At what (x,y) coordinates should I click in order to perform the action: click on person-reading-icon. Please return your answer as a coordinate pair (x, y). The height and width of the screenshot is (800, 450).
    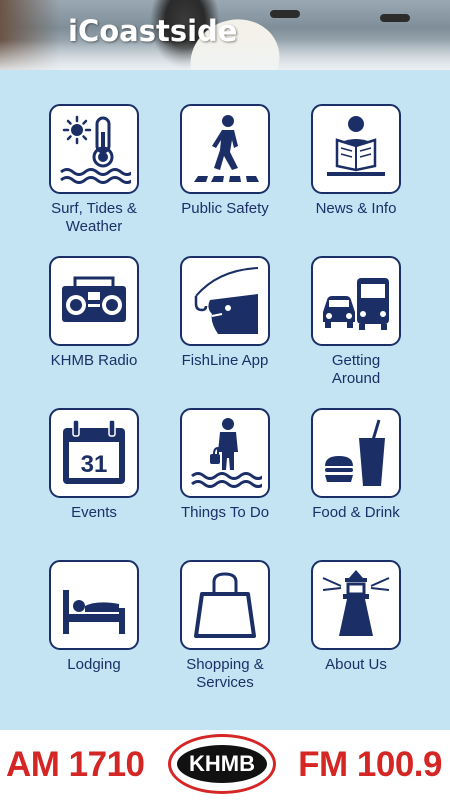
    Looking at the image, I should click on (356, 146).